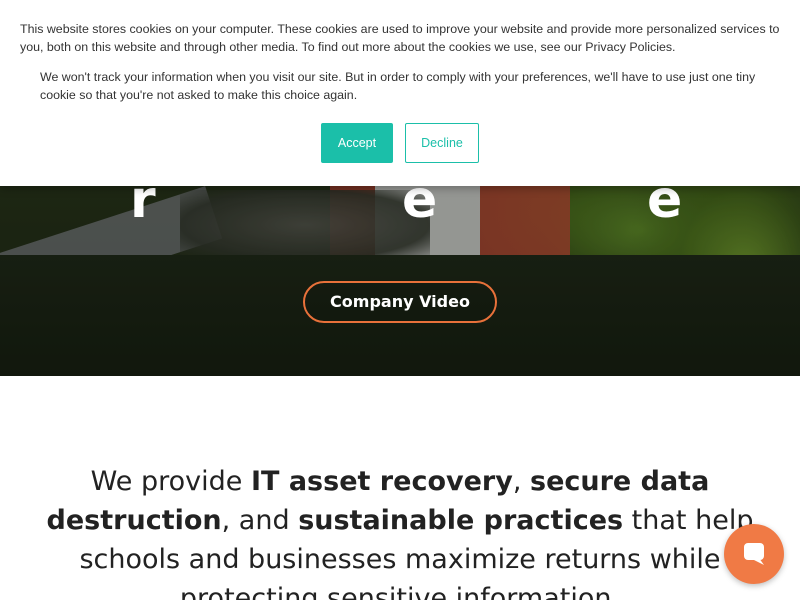 The width and height of the screenshot is (800, 600). Describe the element at coordinates (357, 143) in the screenshot. I see `accept-cookies-button: Accept` at that location.